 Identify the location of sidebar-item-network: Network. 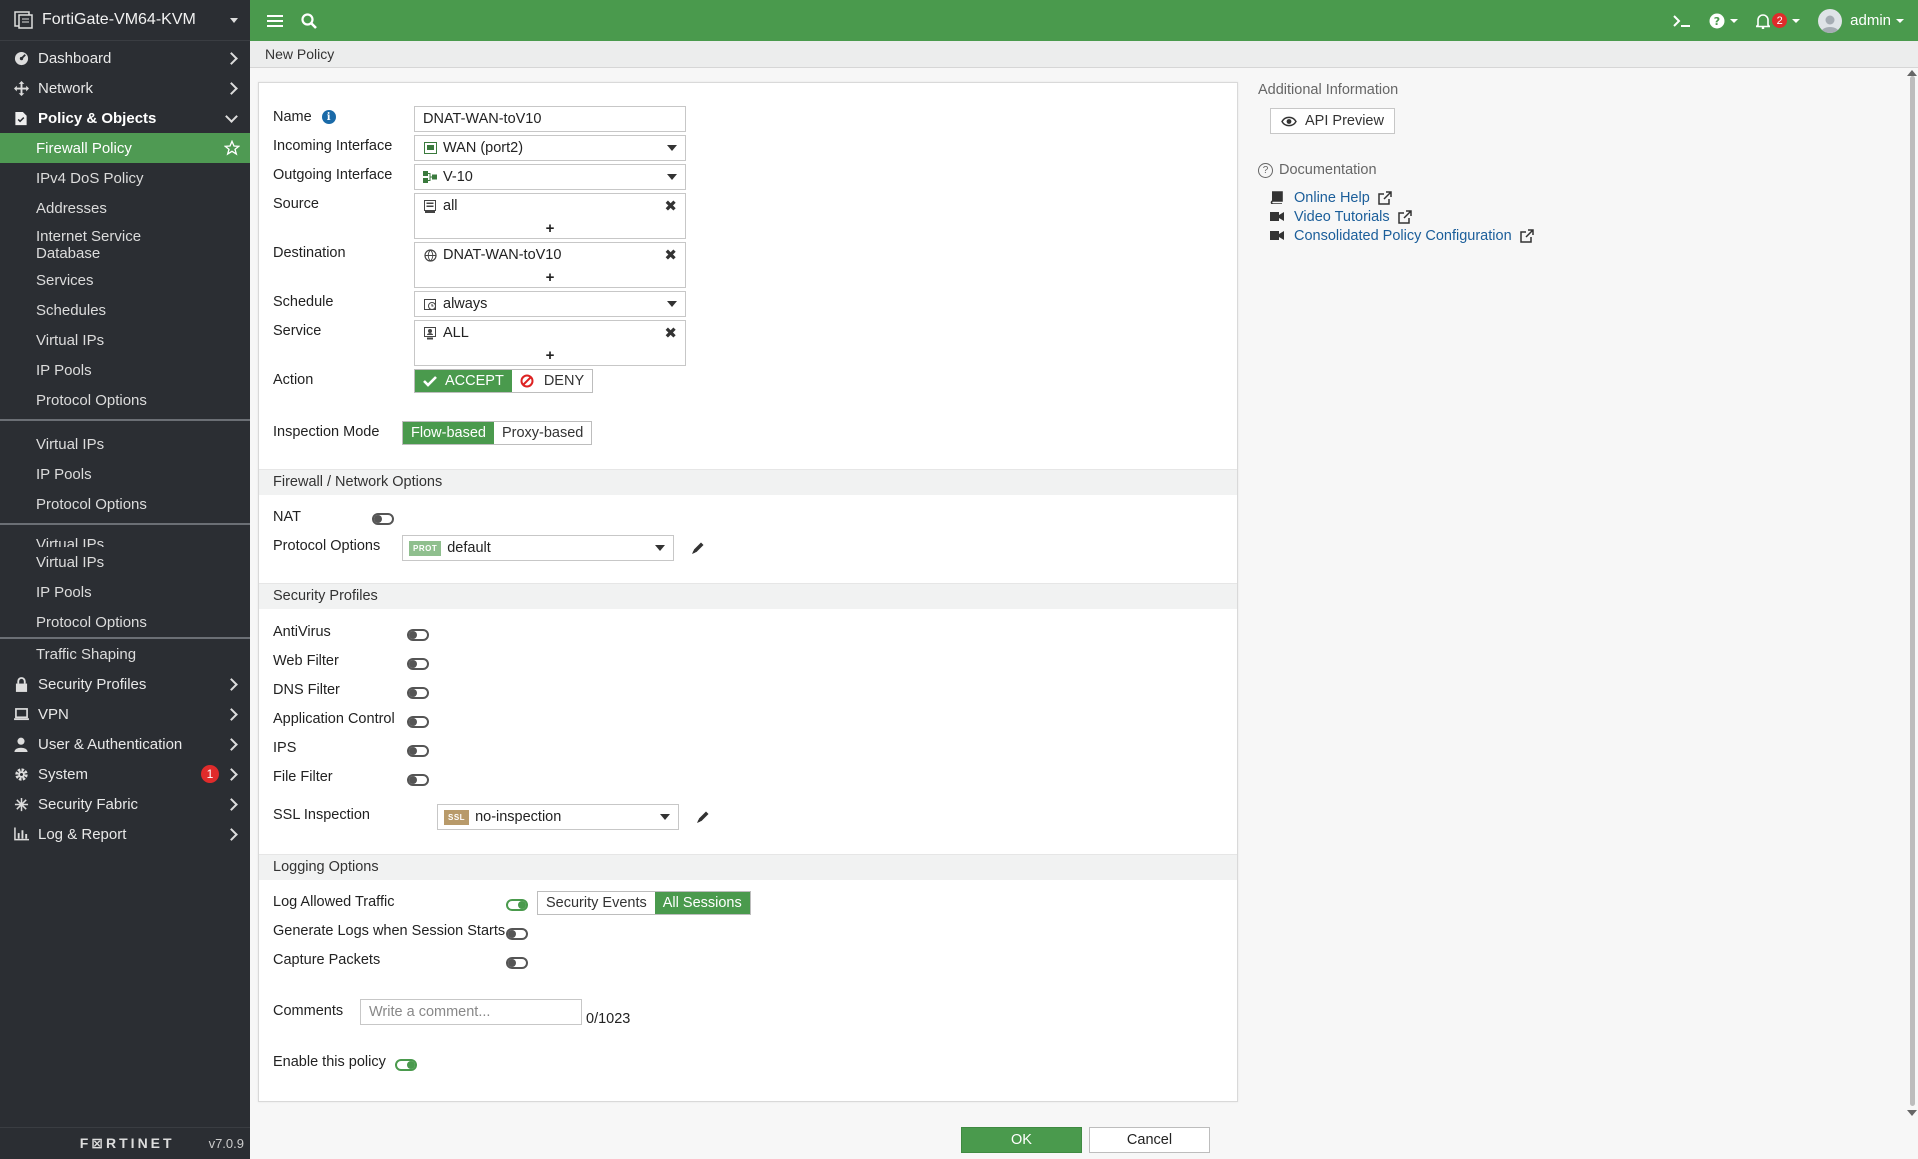
(125, 88).